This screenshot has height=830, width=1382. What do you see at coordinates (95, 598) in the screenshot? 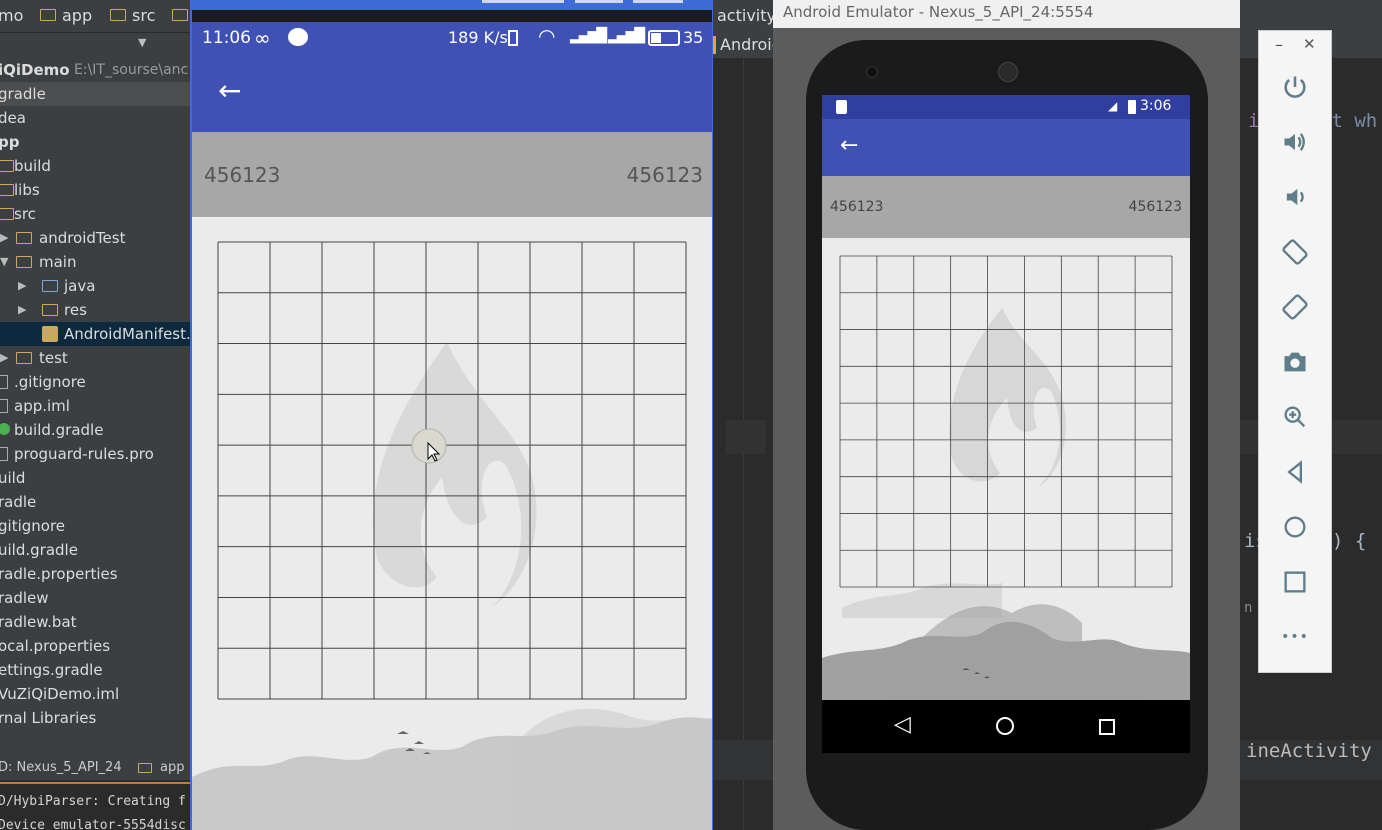
I see `tree-item-gradlew: radlew` at bounding box center [95, 598].